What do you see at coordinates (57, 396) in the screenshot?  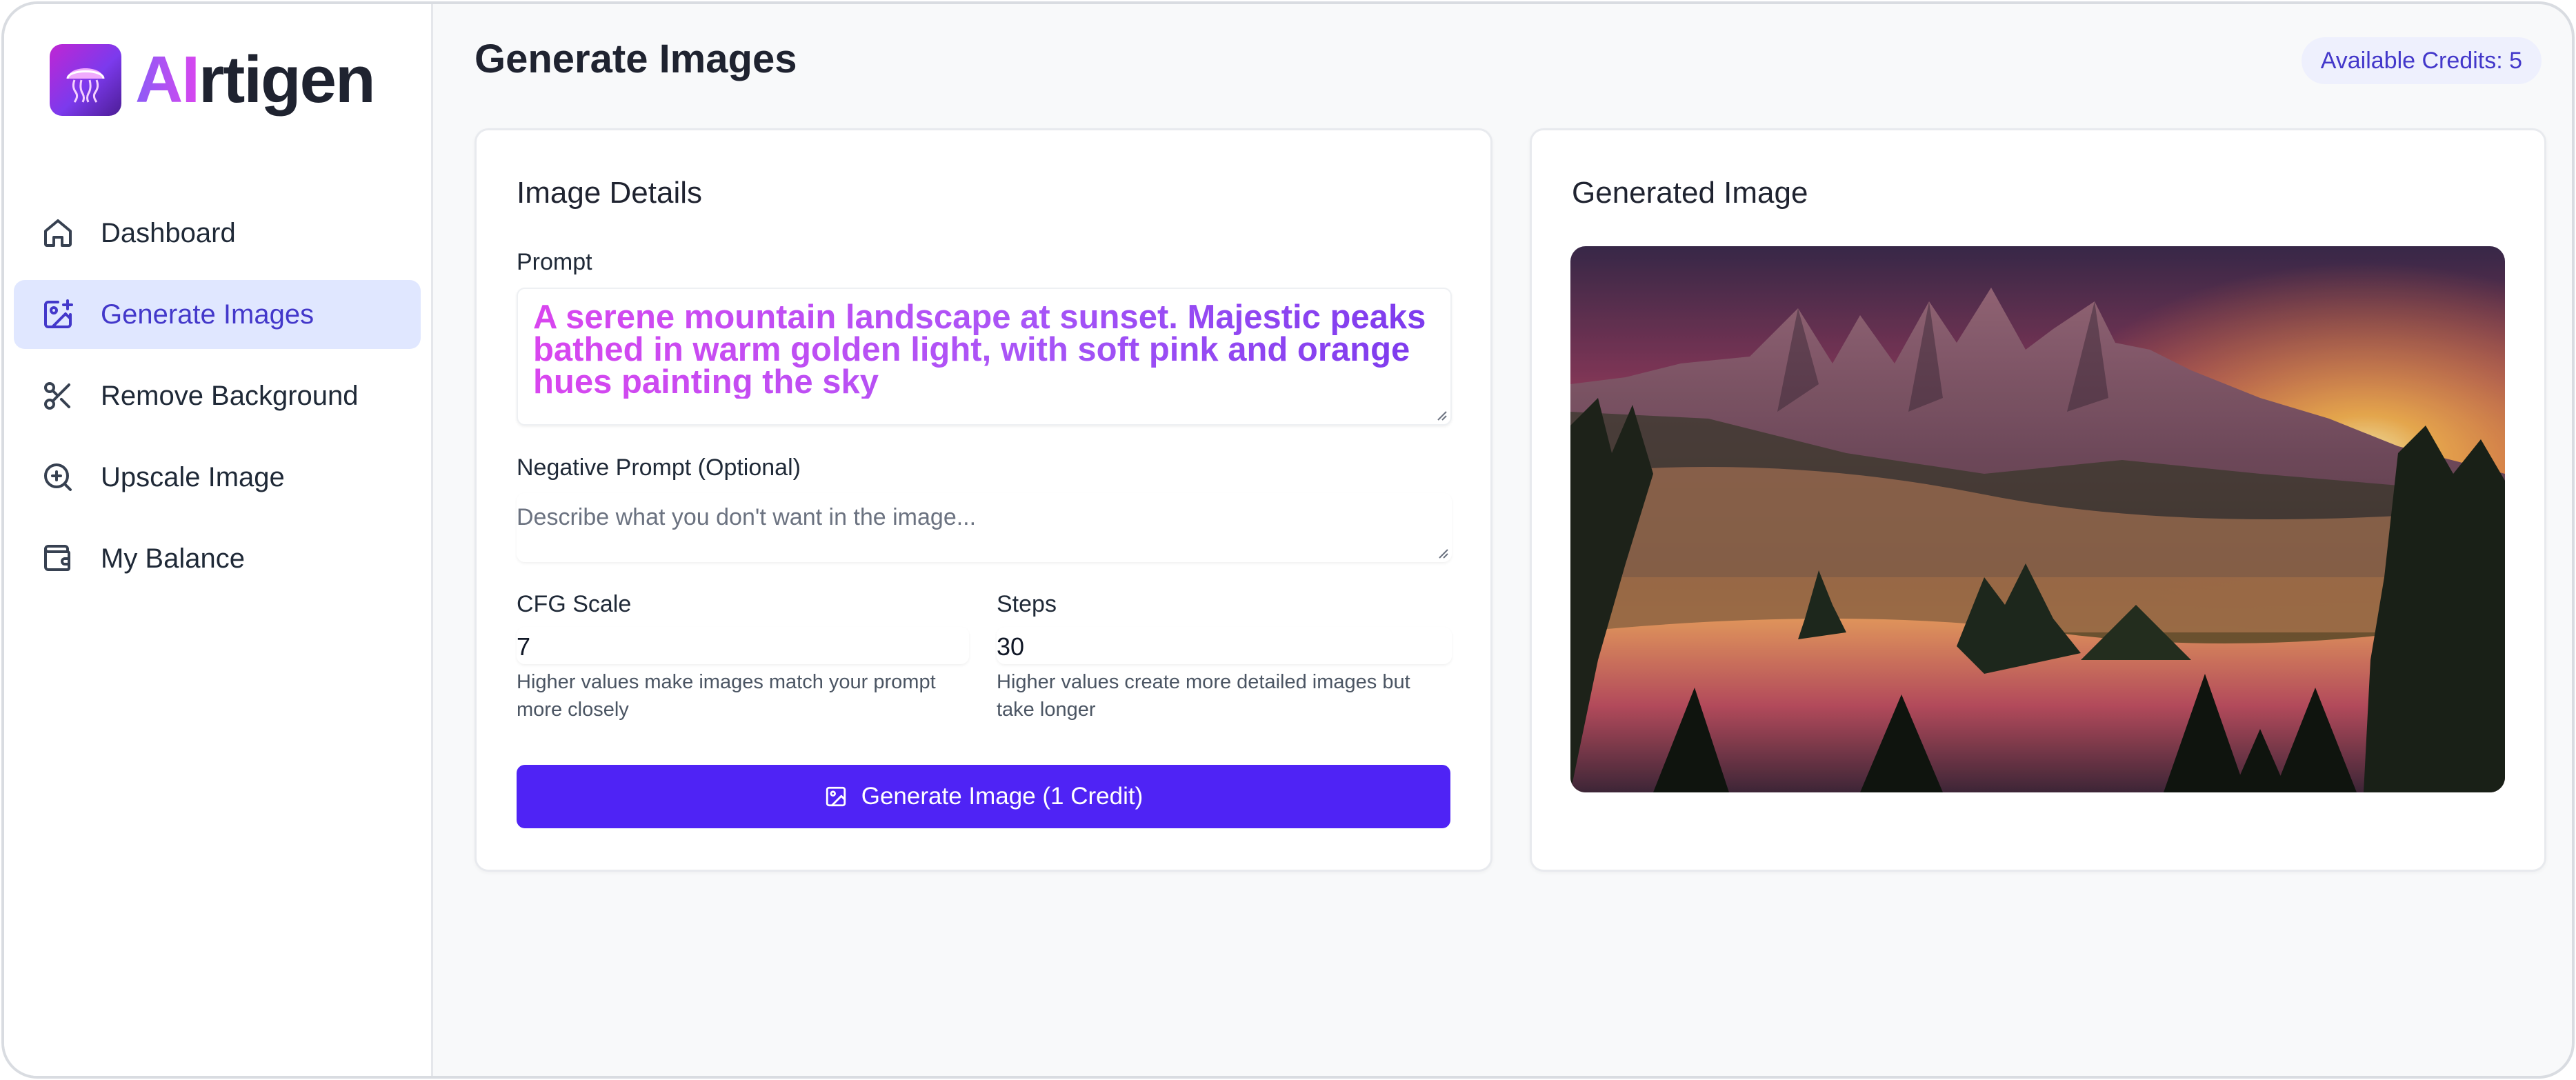 I see `scissors-icon` at bounding box center [57, 396].